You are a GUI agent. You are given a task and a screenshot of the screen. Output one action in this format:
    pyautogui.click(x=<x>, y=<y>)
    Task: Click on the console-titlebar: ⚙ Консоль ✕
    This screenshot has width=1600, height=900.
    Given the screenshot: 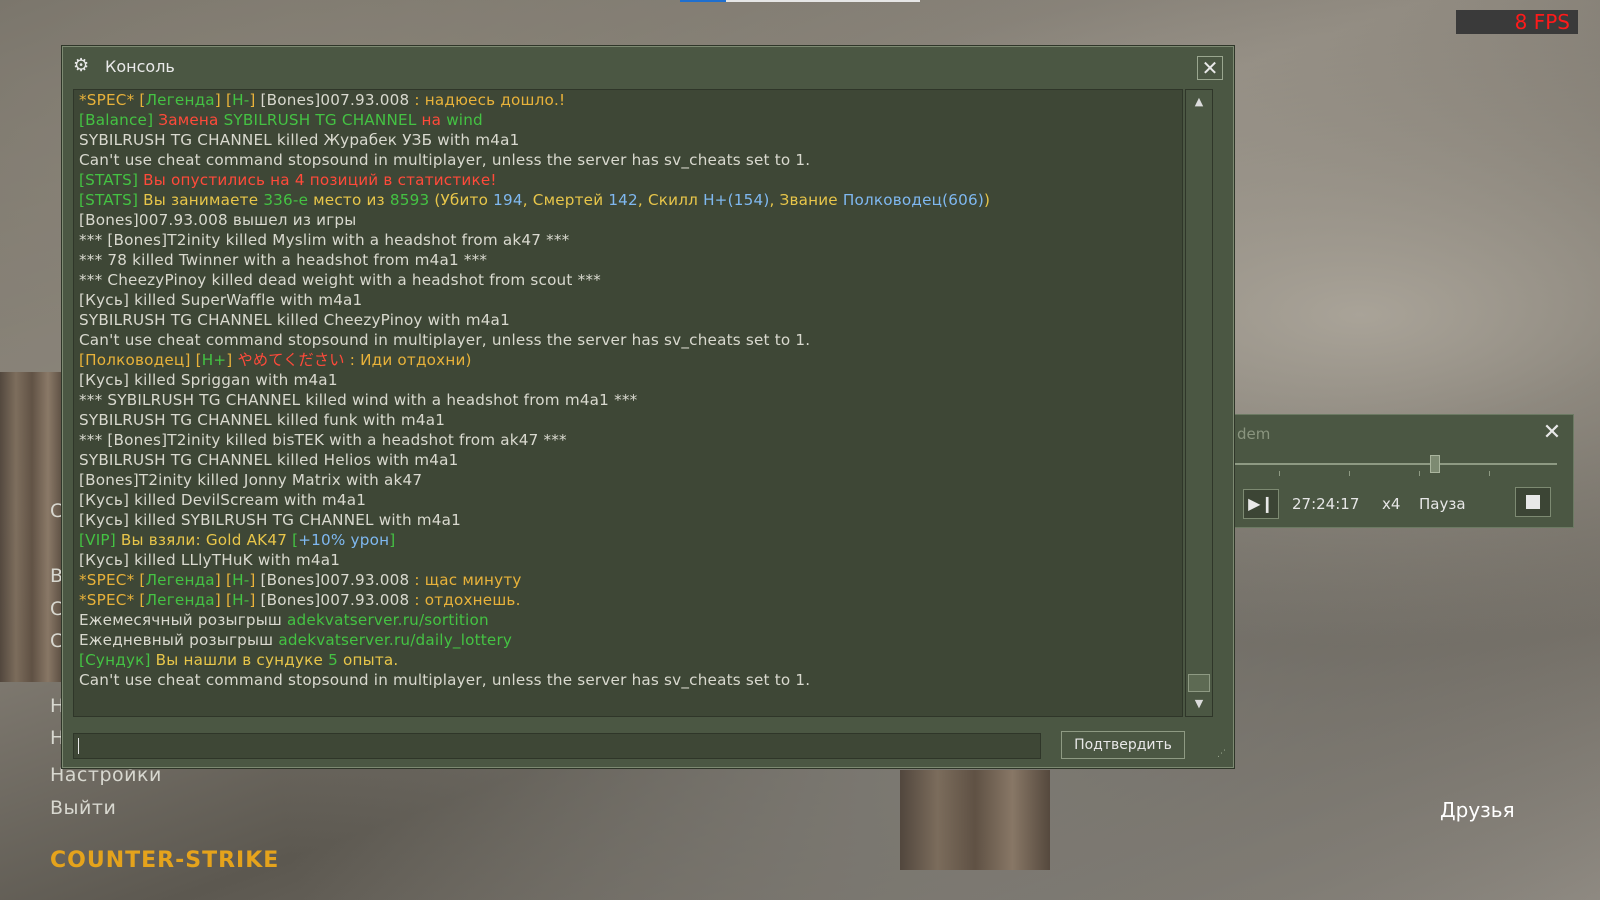 What is the action you would take?
    pyautogui.click(x=648, y=66)
    